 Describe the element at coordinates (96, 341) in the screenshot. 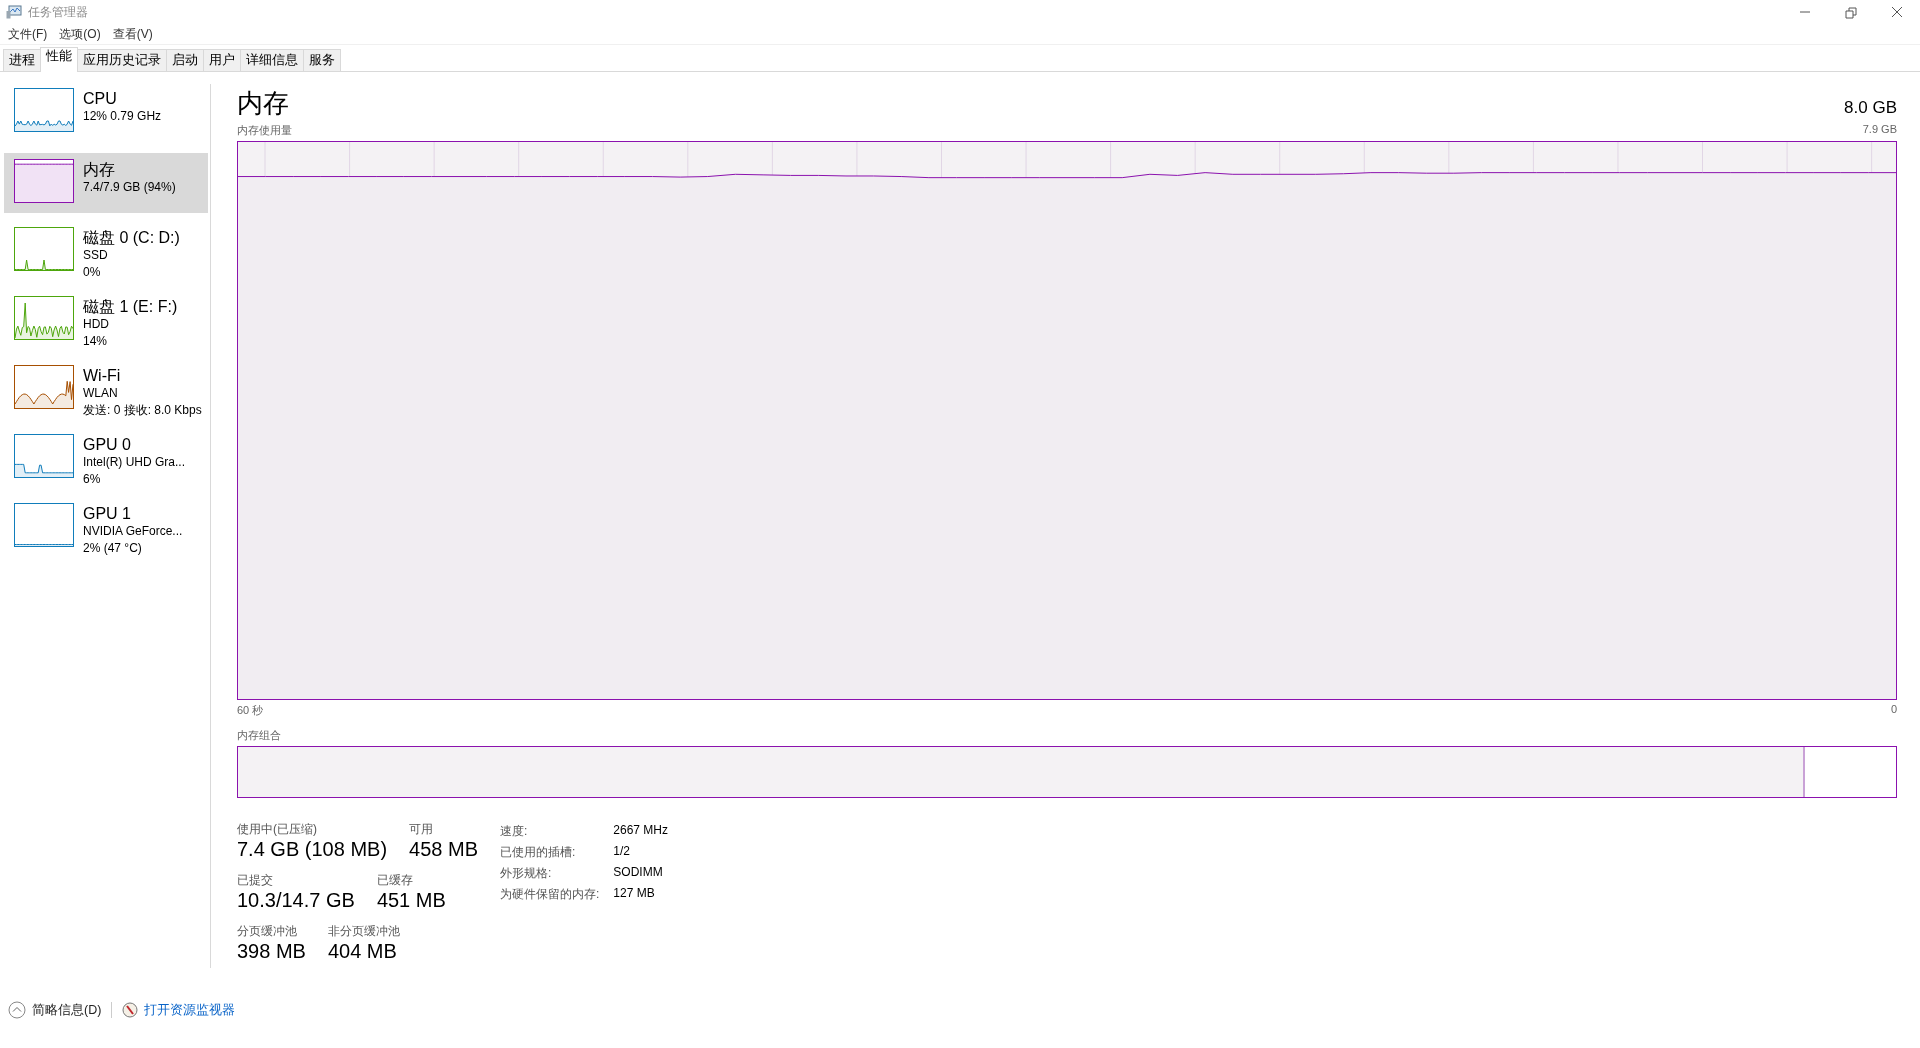

I see `device-detail: 14%` at that location.